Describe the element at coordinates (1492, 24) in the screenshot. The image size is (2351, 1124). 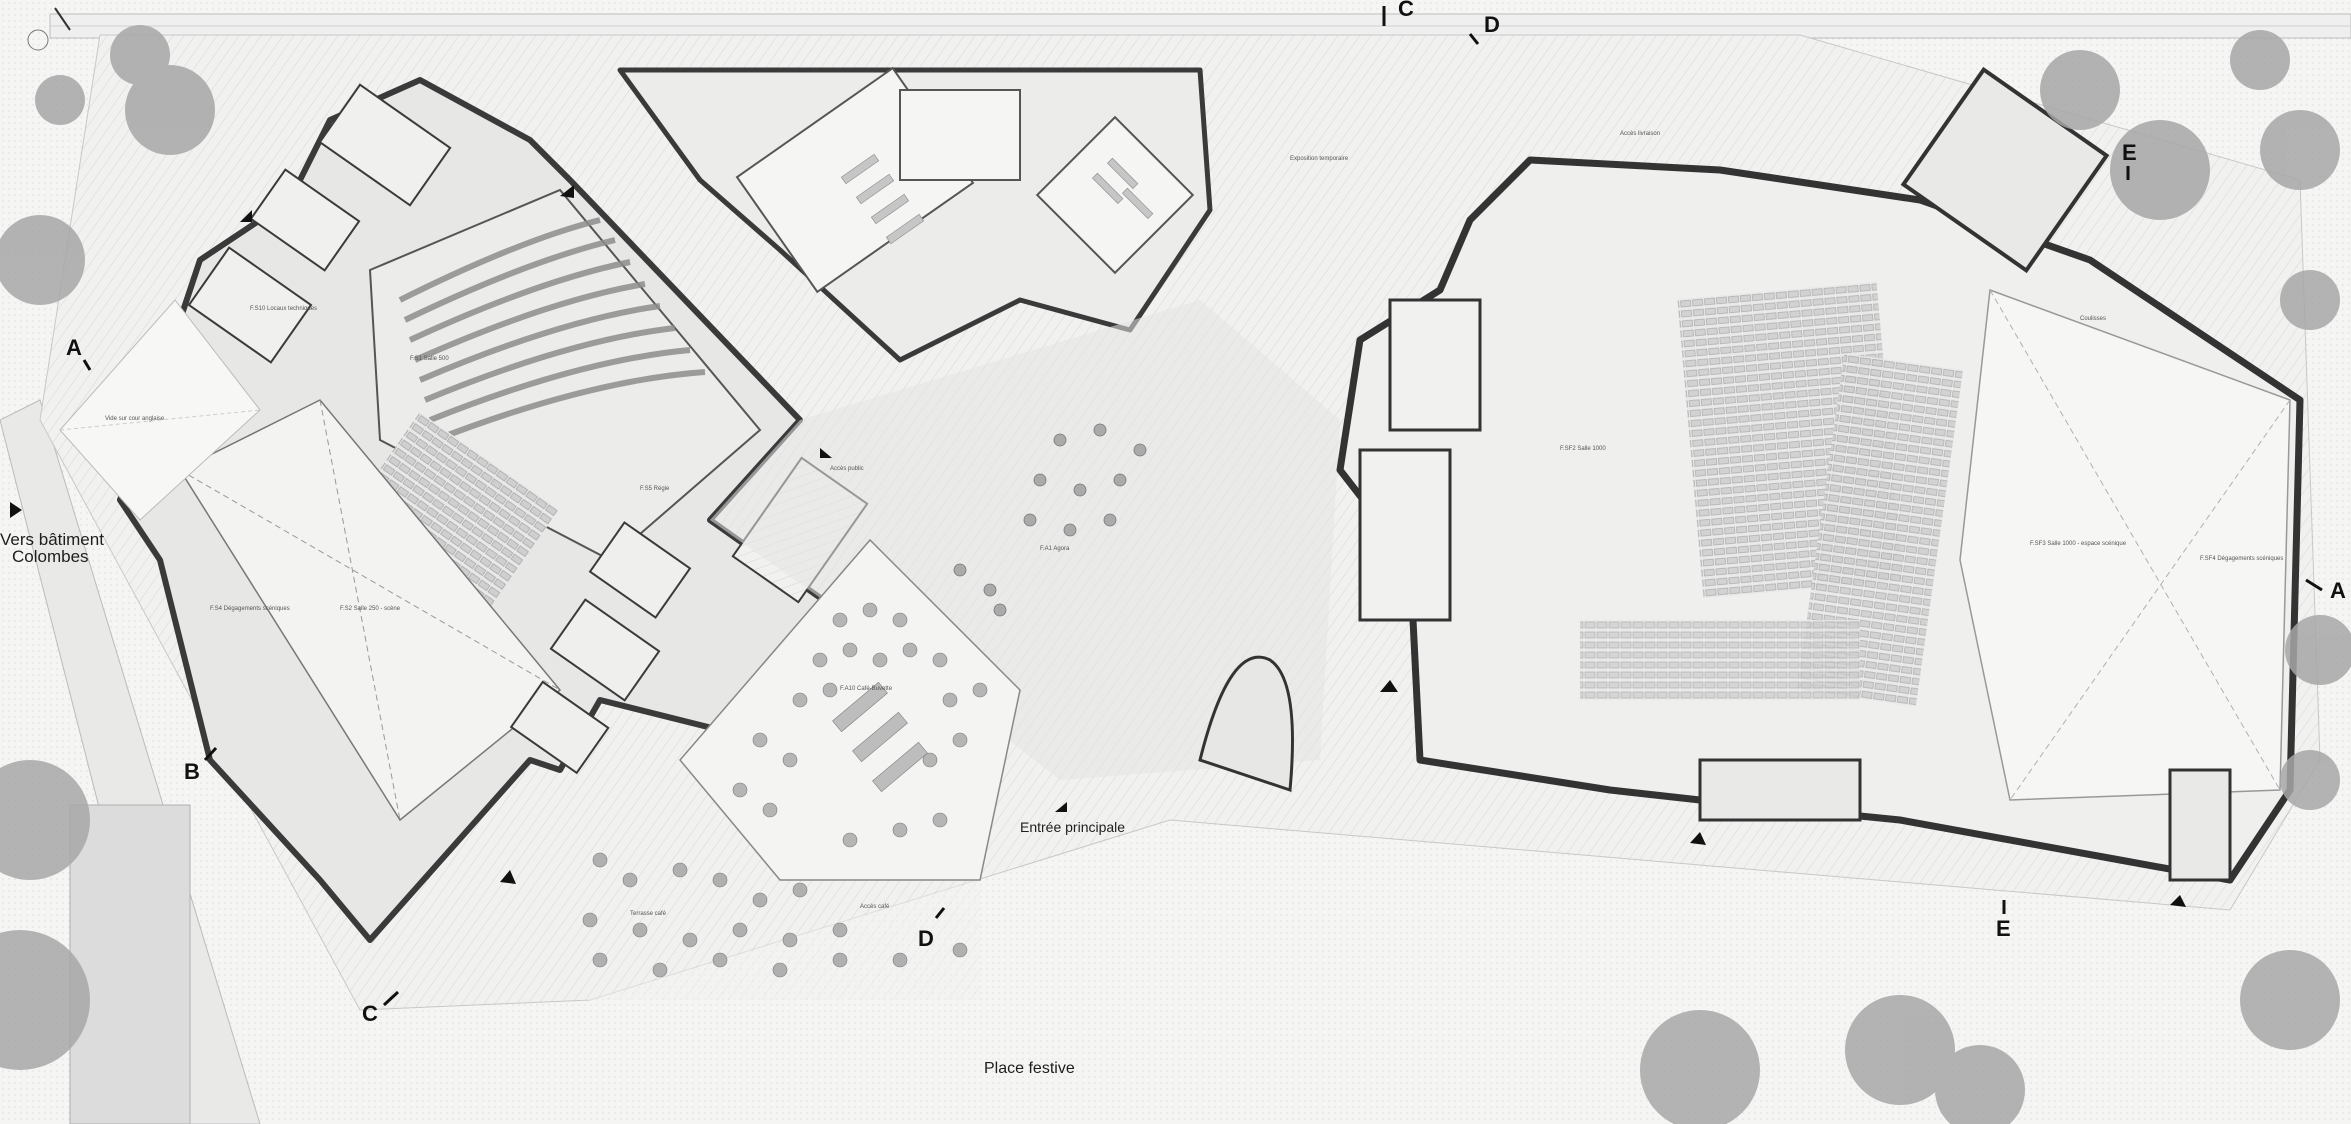
I see `section-mark-d-top: D` at that location.